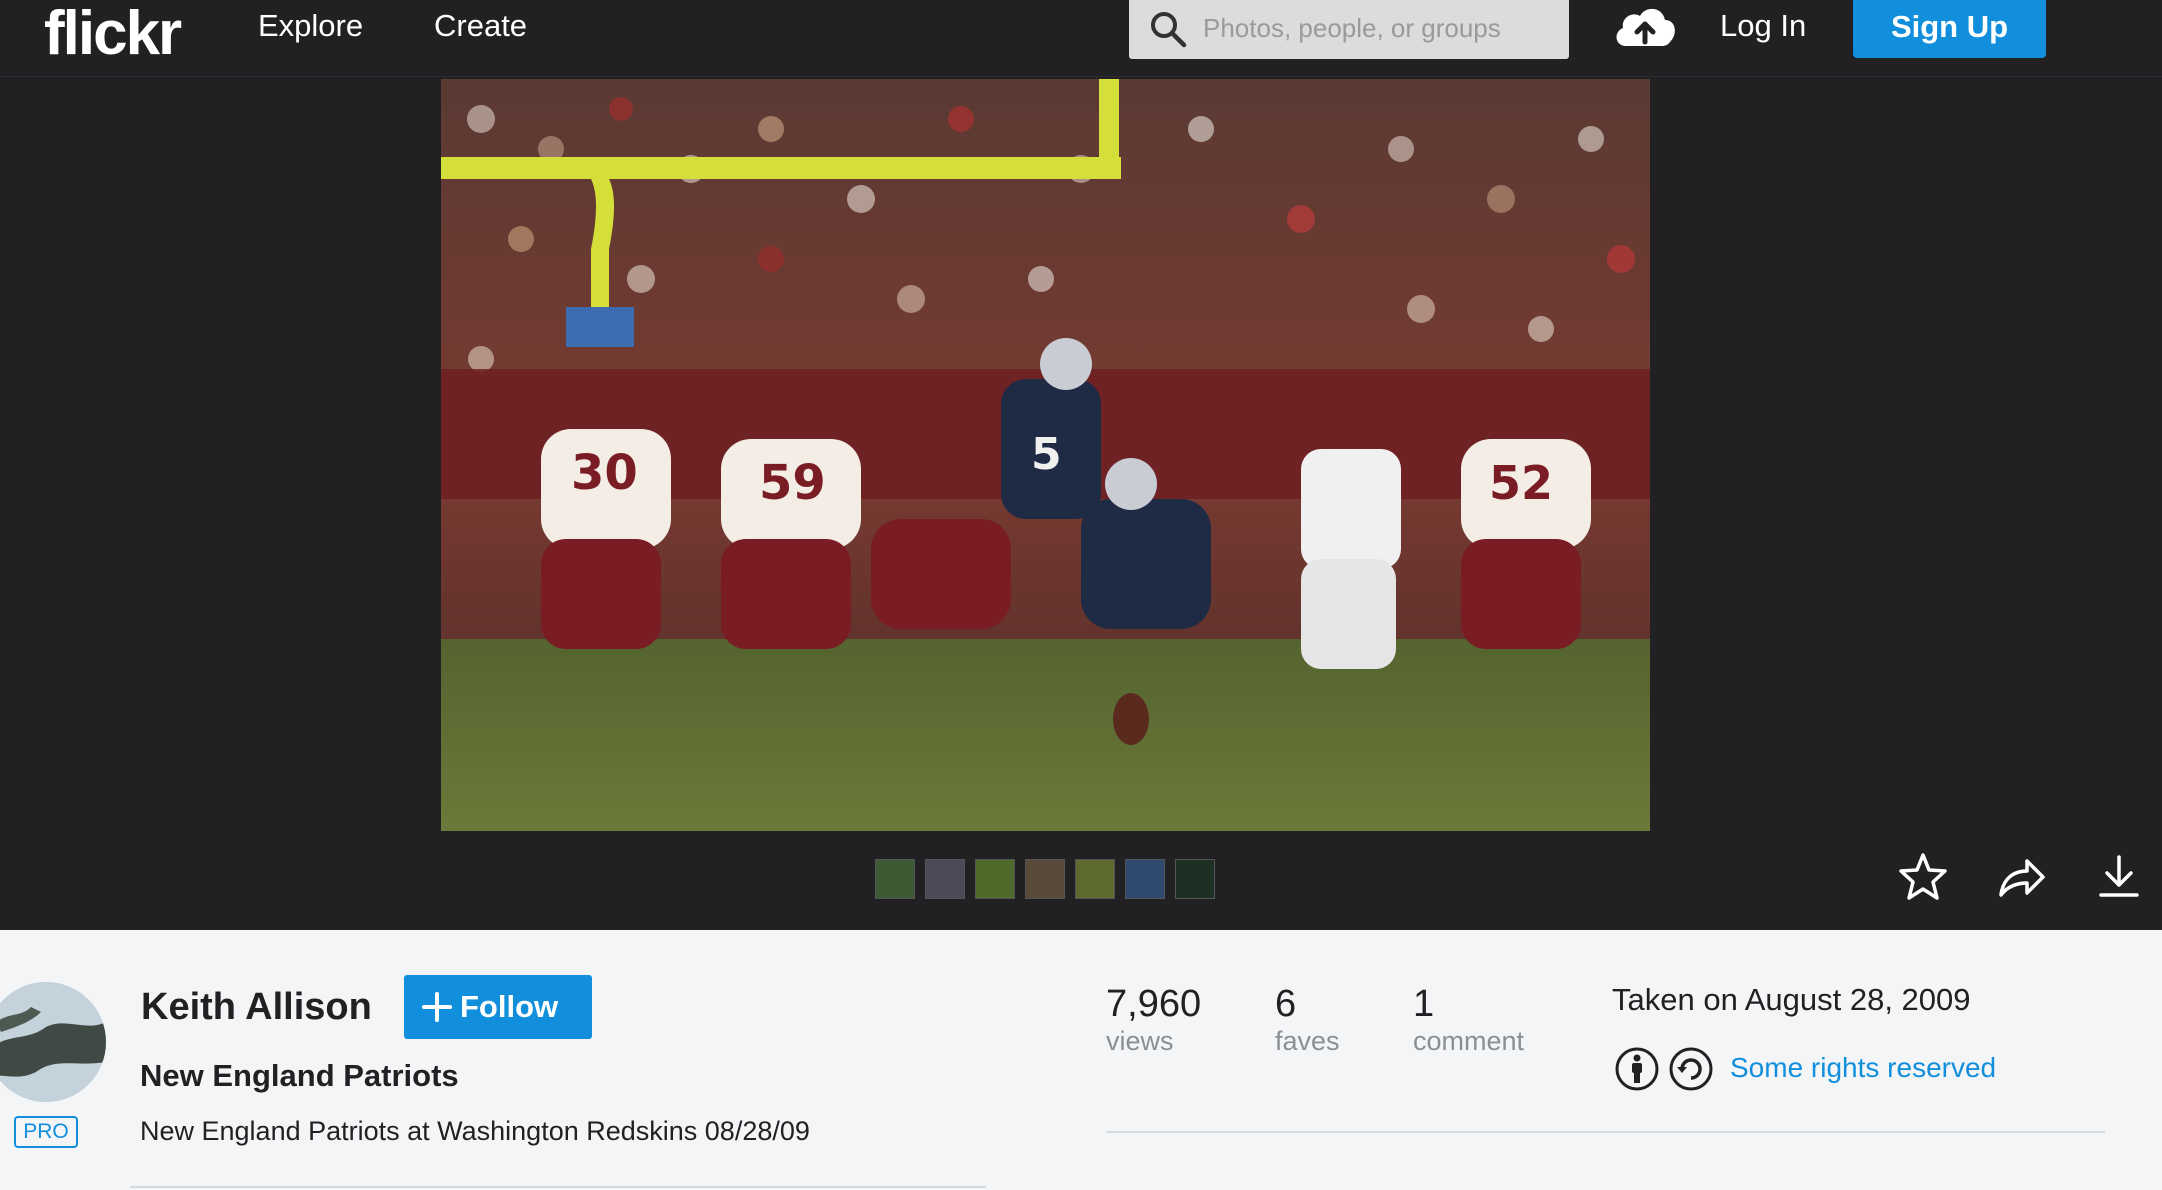 The image size is (2162, 1190). I want to click on svg-text: 30, so click(604, 473).